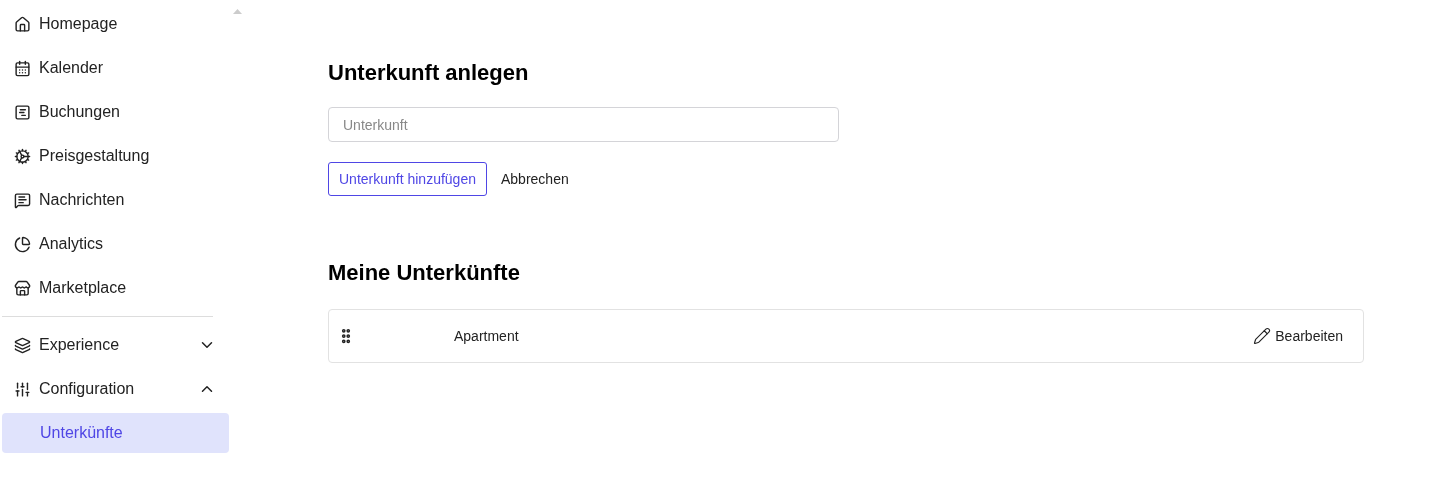  Describe the element at coordinates (115, 112) in the screenshot. I see `sidebar-item: Buchungen` at that location.